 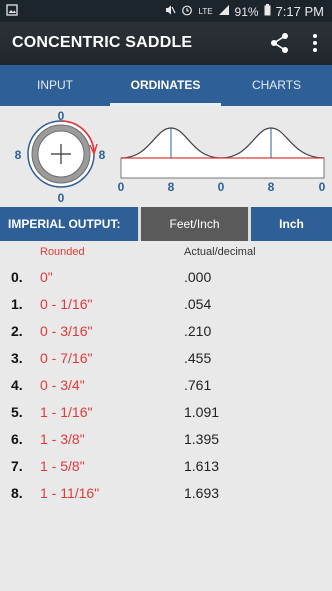 What do you see at coordinates (69, 224) in the screenshot?
I see `imperial-output-label: IMPERIAL OUTPUT:` at bounding box center [69, 224].